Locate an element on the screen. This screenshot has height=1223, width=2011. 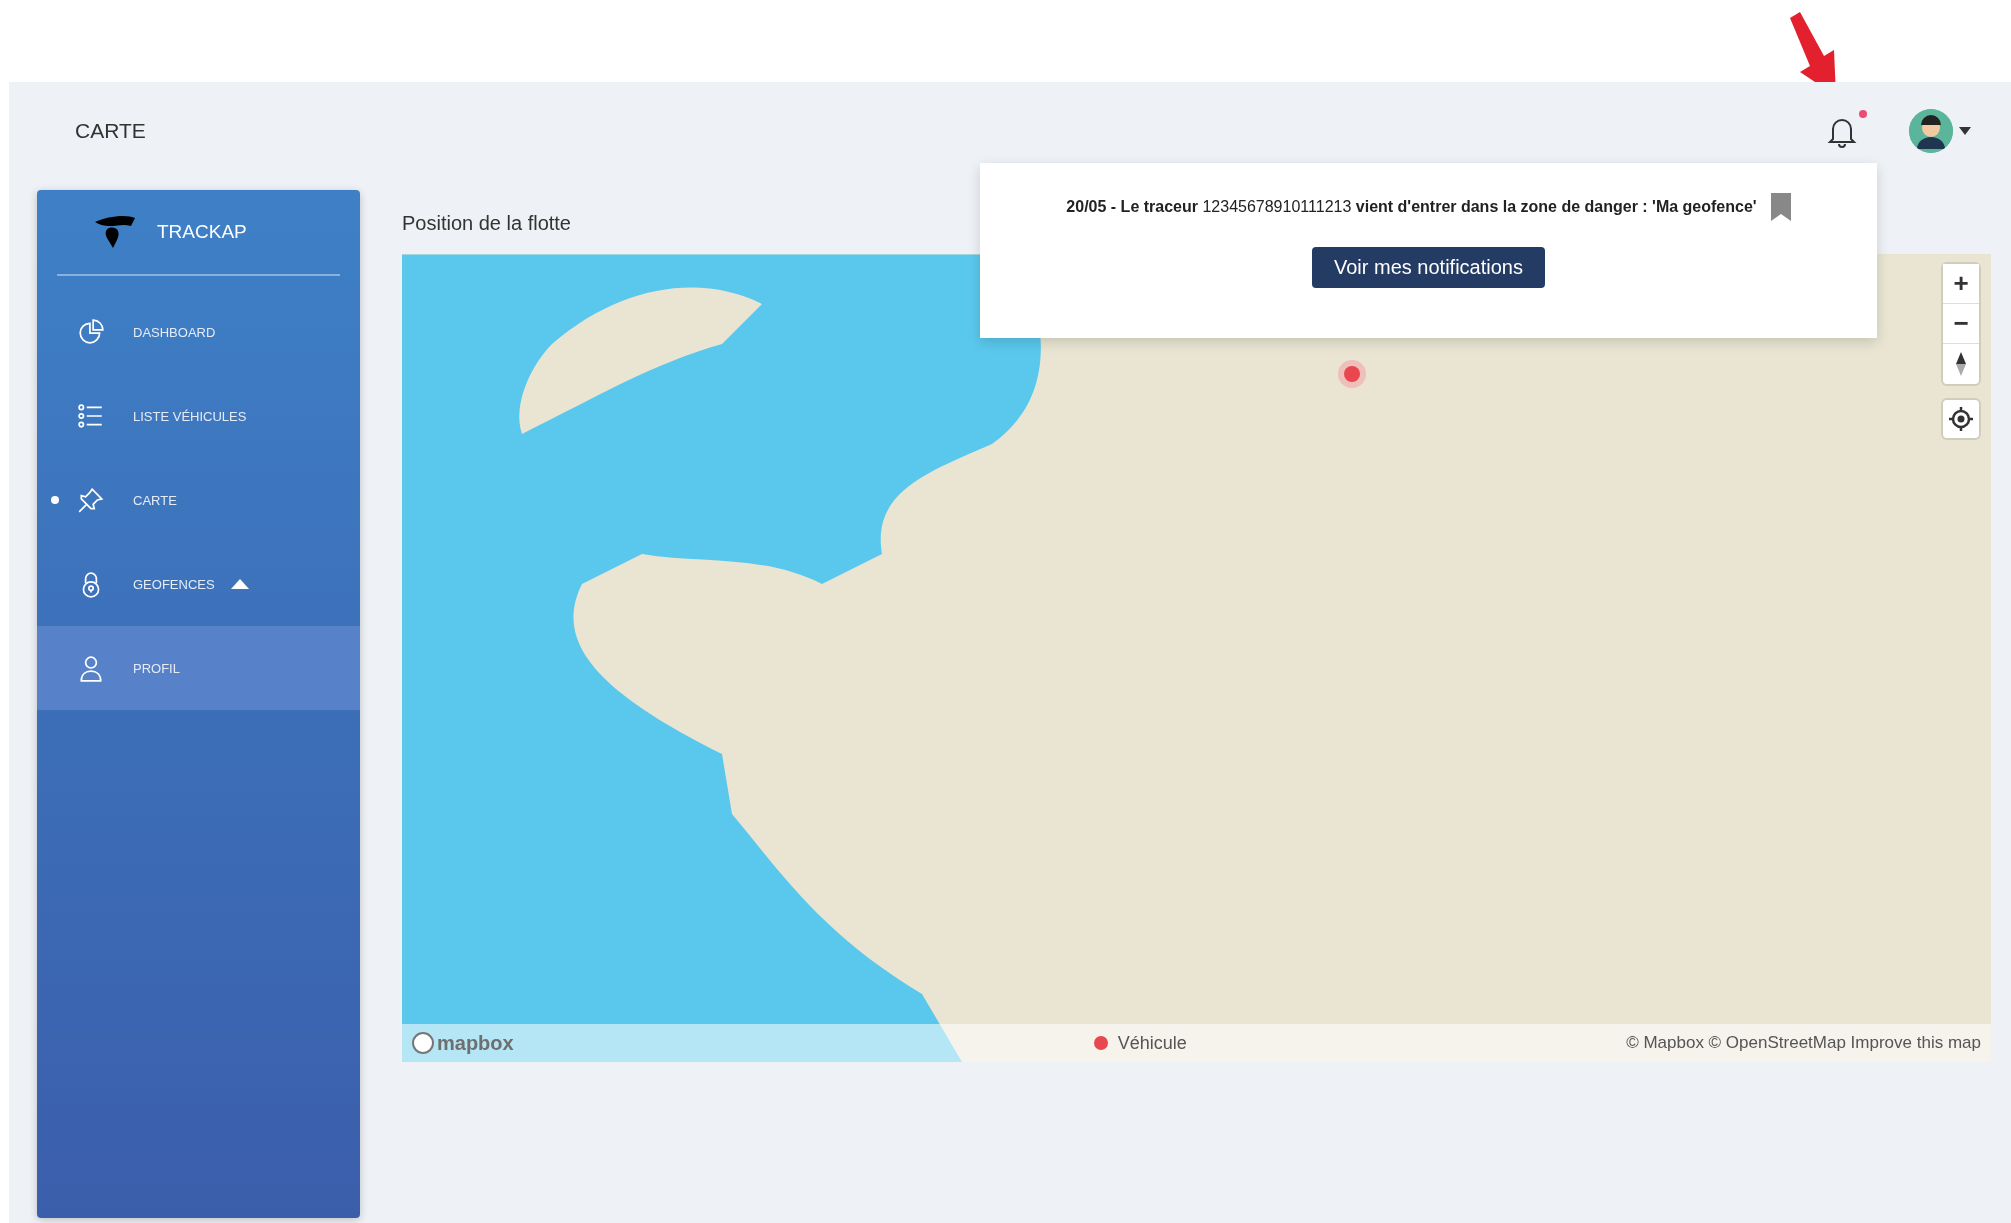
nav-item: GEOFENCES is located at coordinates (198, 584).